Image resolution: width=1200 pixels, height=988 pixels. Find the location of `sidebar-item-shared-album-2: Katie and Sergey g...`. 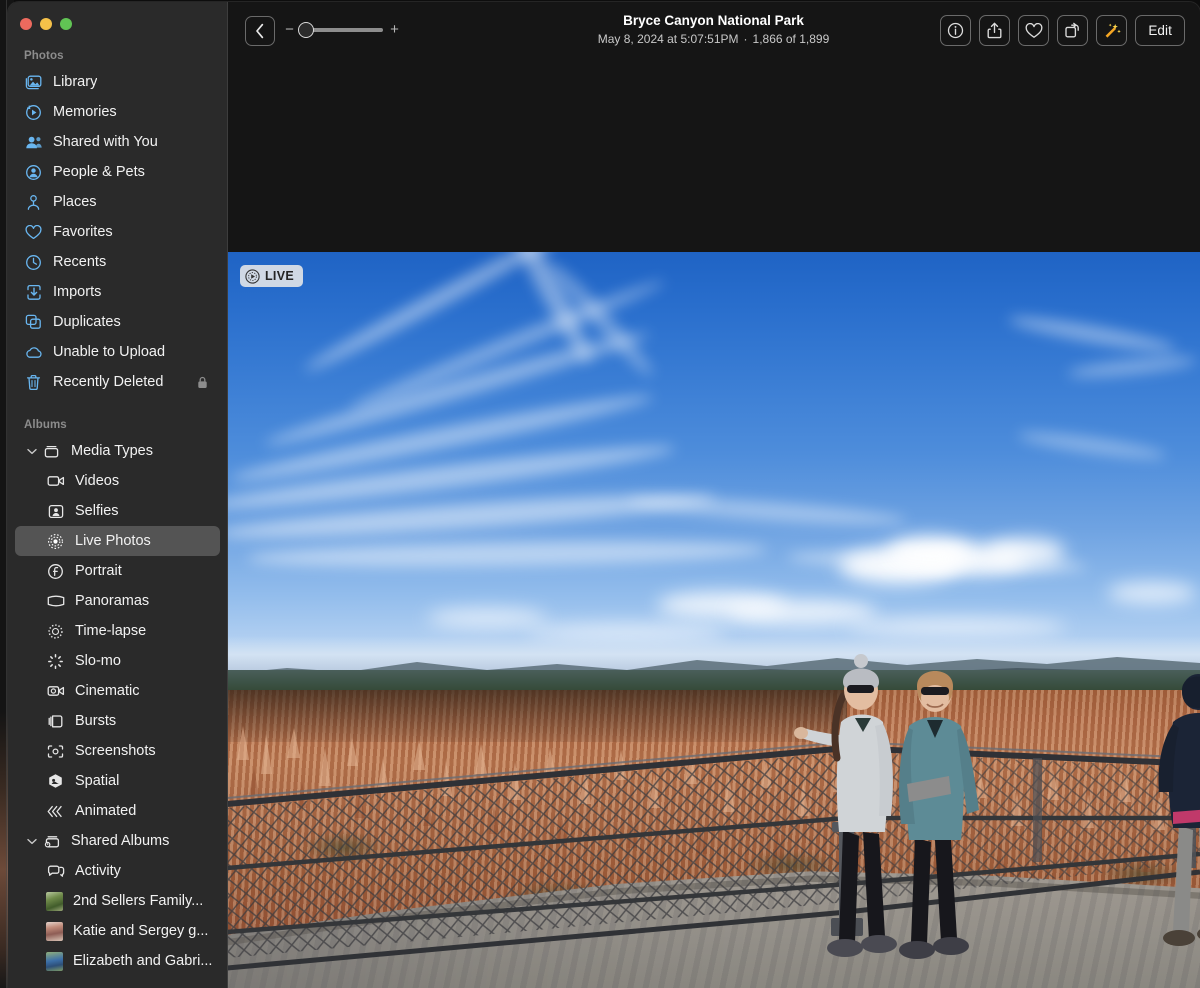

sidebar-item-shared-album-2: Katie and Sergey g... is located at coordinates (117, 931).